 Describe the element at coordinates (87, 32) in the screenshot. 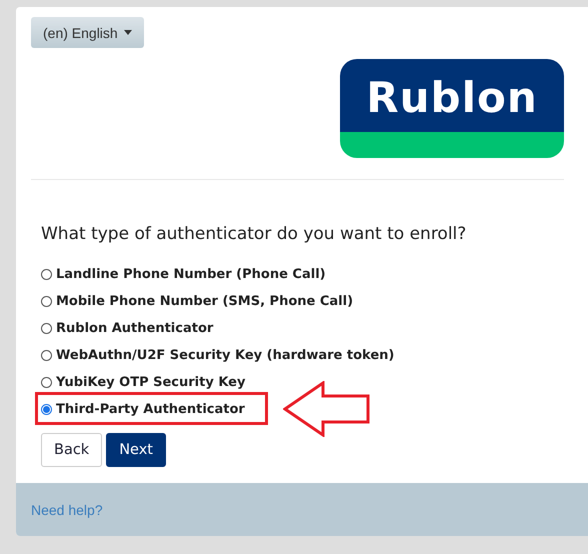

I see `language-dropdown: (en) English` at that location.